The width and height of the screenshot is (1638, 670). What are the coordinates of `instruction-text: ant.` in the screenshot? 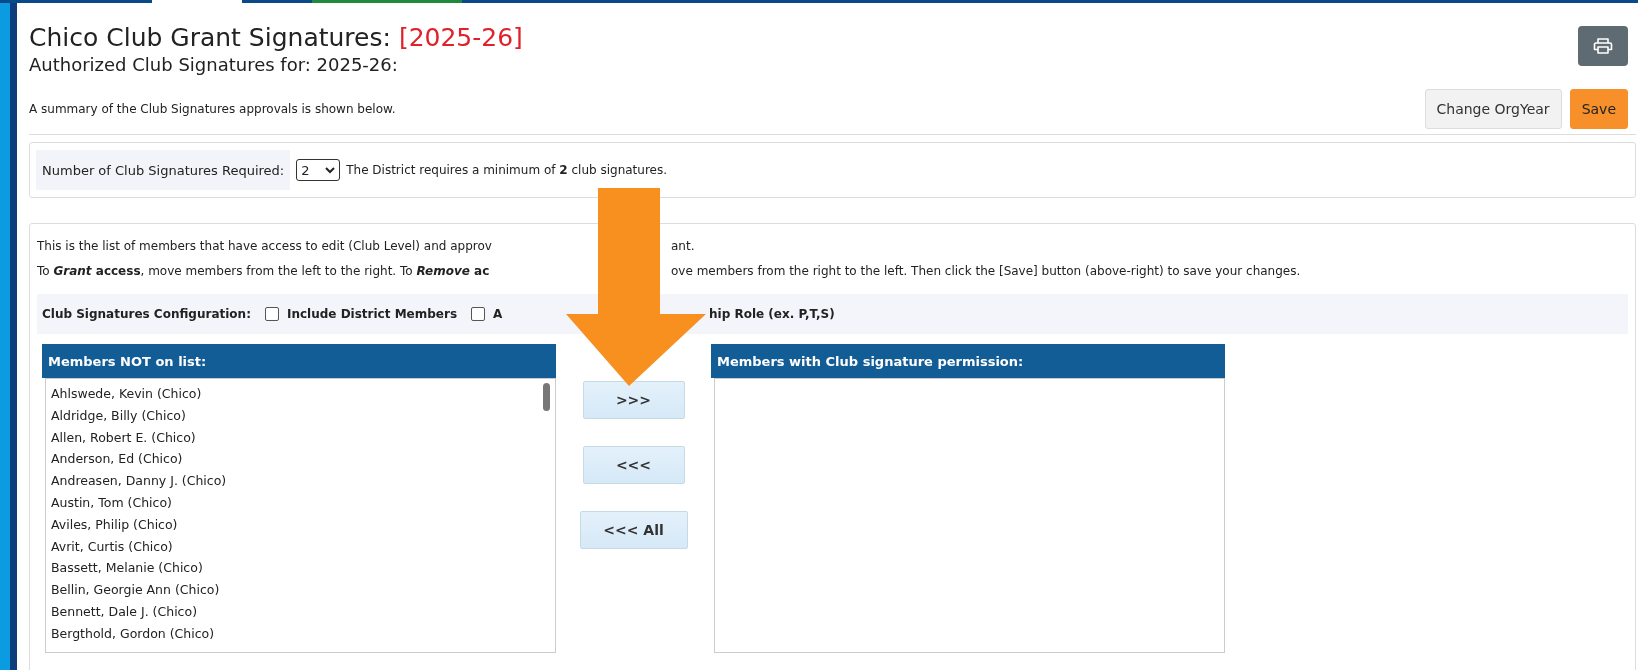 It's located at (683, 246).